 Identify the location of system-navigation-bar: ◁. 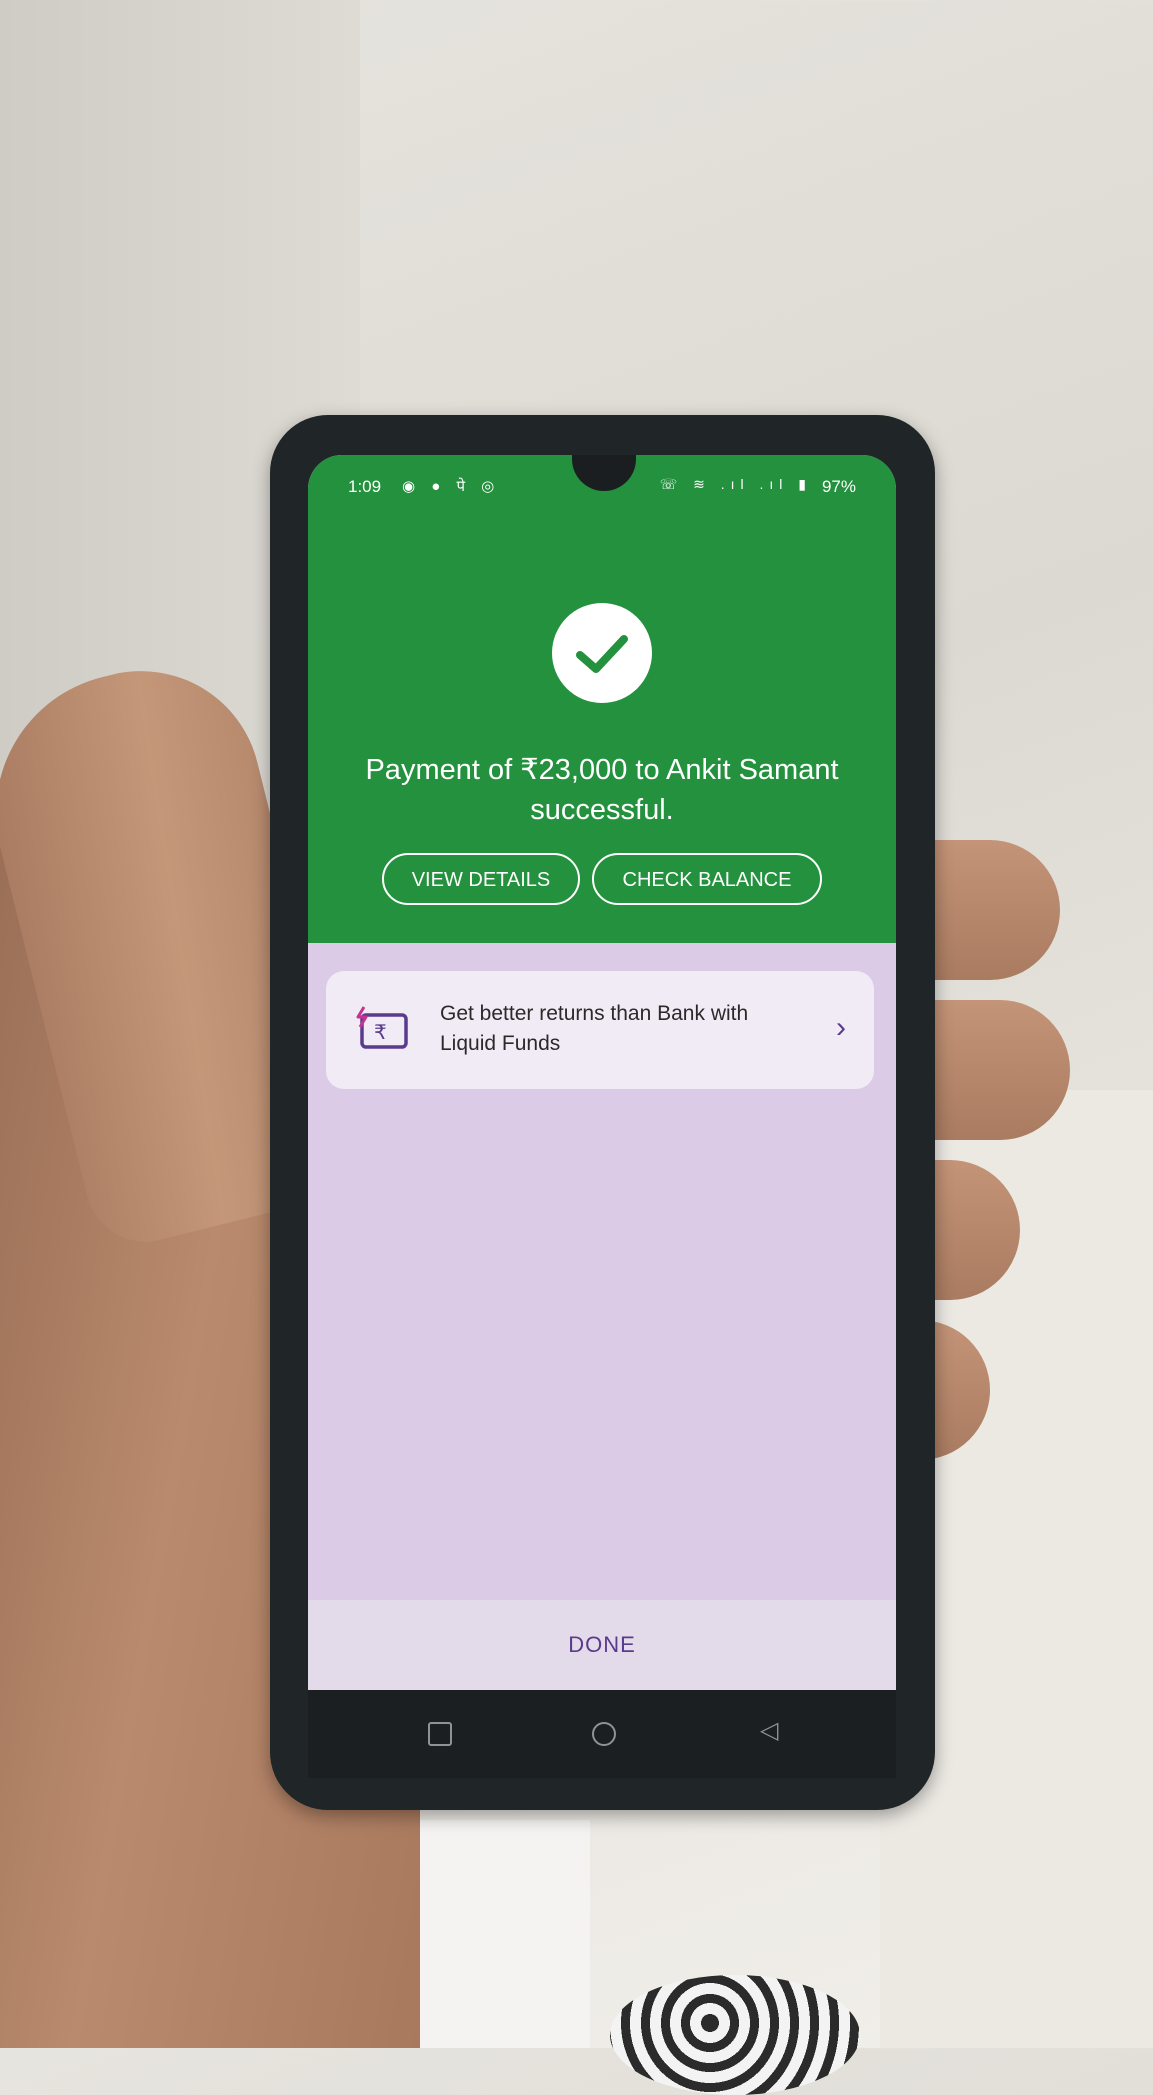
(602, 1734).